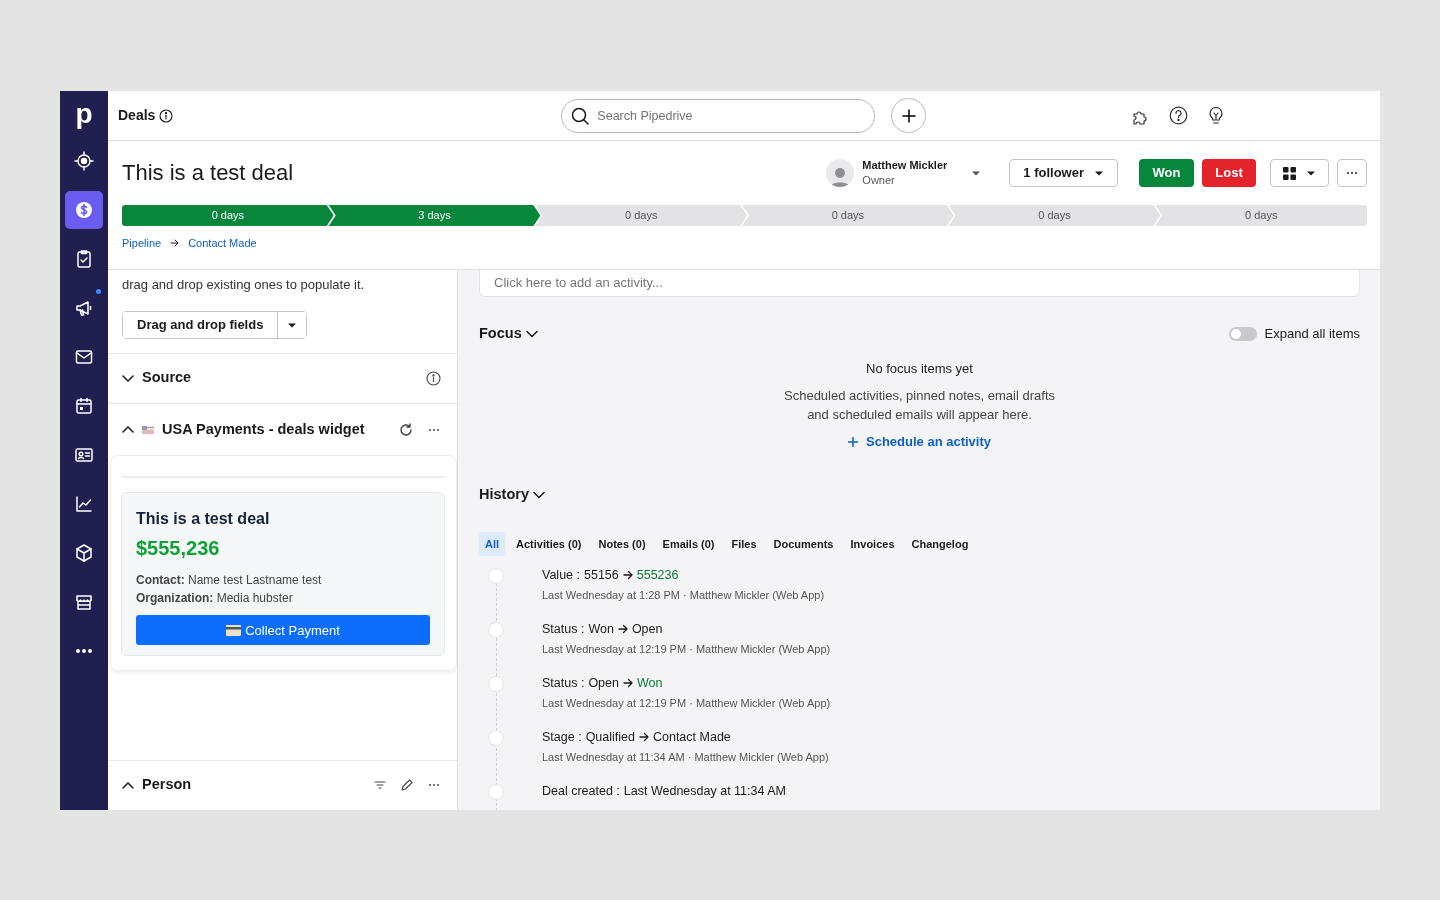 The height and width of the screenshot is (900, 1440). What do you see at coordinates (879, 180) in the screenshot?
I see `owner-role: Owner` at bounding box center [879, 180].